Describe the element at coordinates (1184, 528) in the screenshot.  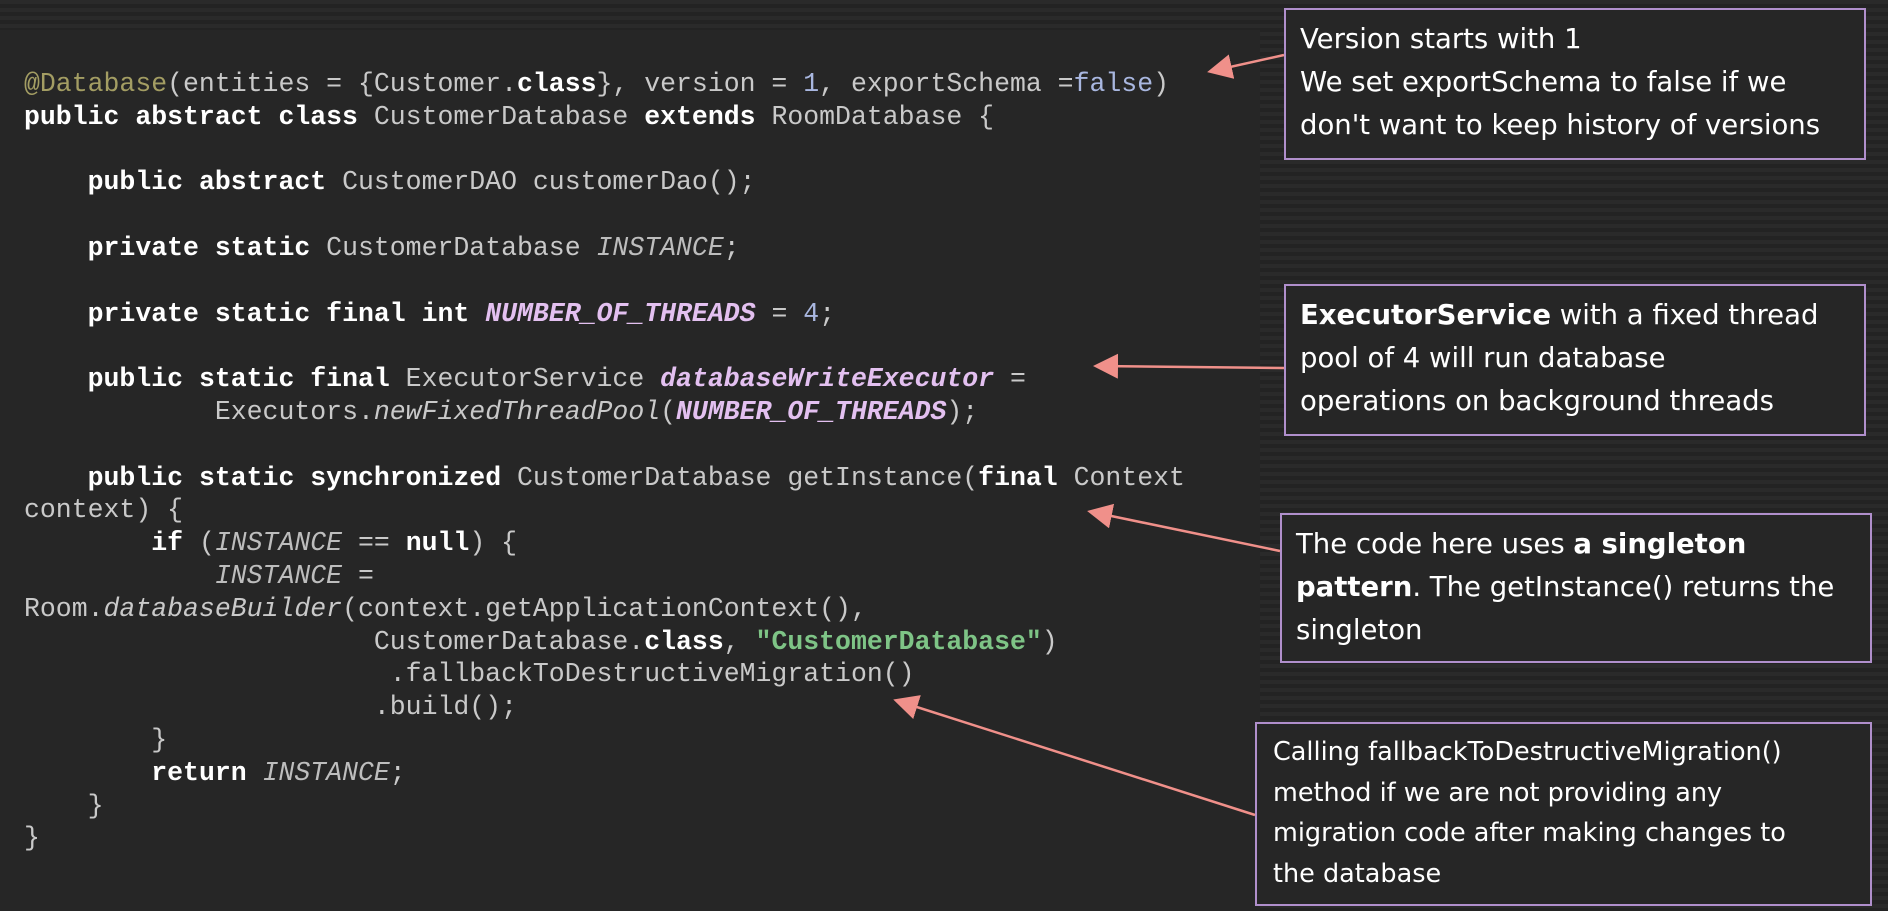
I see `arrow-singleton` at that location.